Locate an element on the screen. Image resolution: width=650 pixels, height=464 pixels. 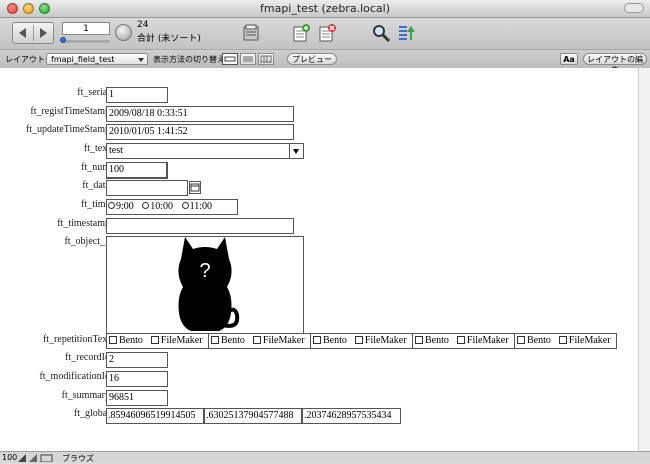
field-ft-time-radio-group: 9:00 10:00 11:00 is located at coordinates (172, 207).